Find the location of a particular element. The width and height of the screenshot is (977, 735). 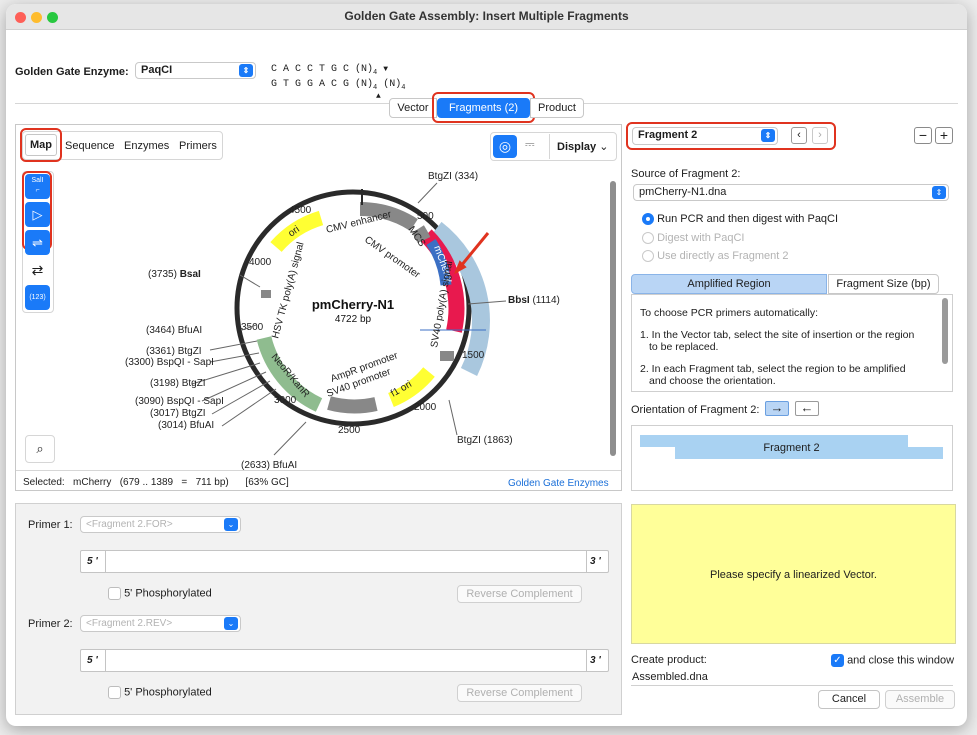

enzyme-value: PaqCI is located at coordinates (157, 70).